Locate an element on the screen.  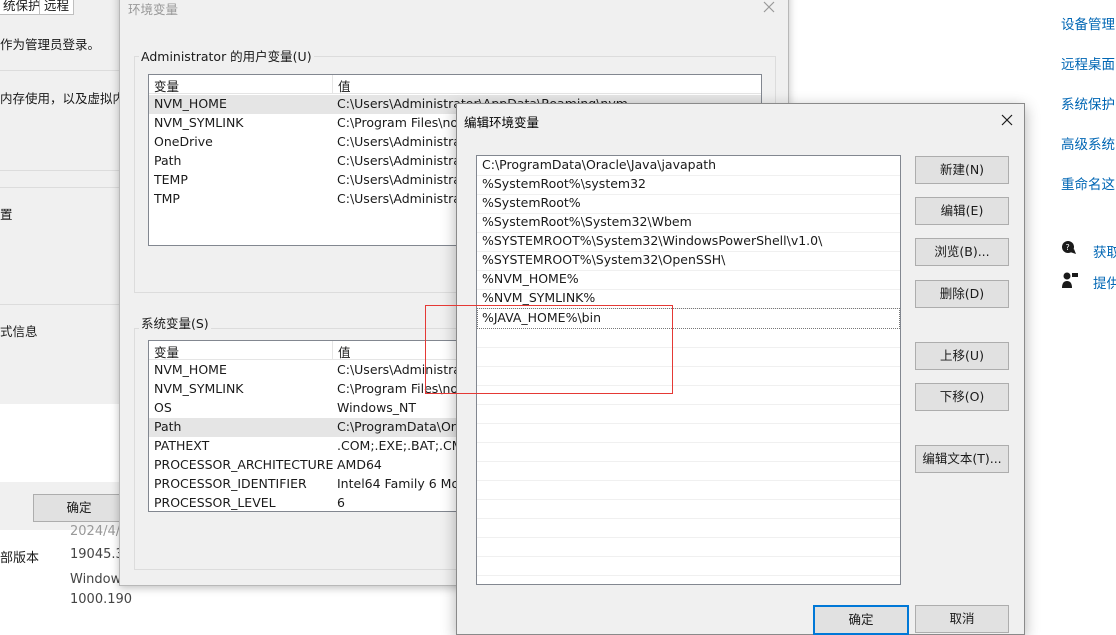
edition-label: Window is located at coordinates (96, 579).